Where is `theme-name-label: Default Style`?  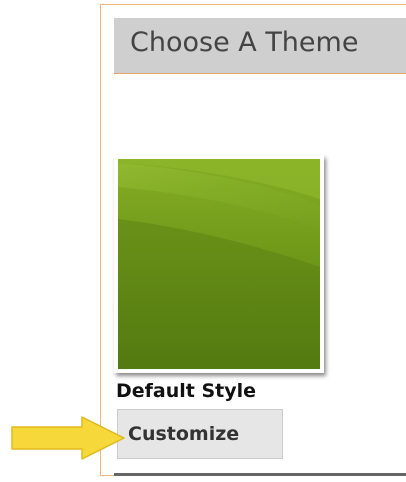
theme-name-label: Default Style is located at coordinates (186, 391).